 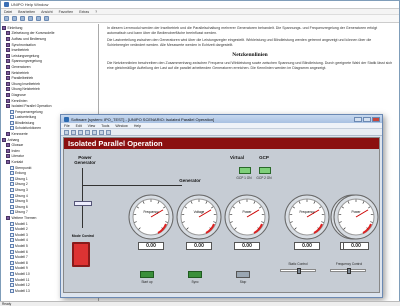 I want to click on app-toolbar, so click(x=221, y=132).